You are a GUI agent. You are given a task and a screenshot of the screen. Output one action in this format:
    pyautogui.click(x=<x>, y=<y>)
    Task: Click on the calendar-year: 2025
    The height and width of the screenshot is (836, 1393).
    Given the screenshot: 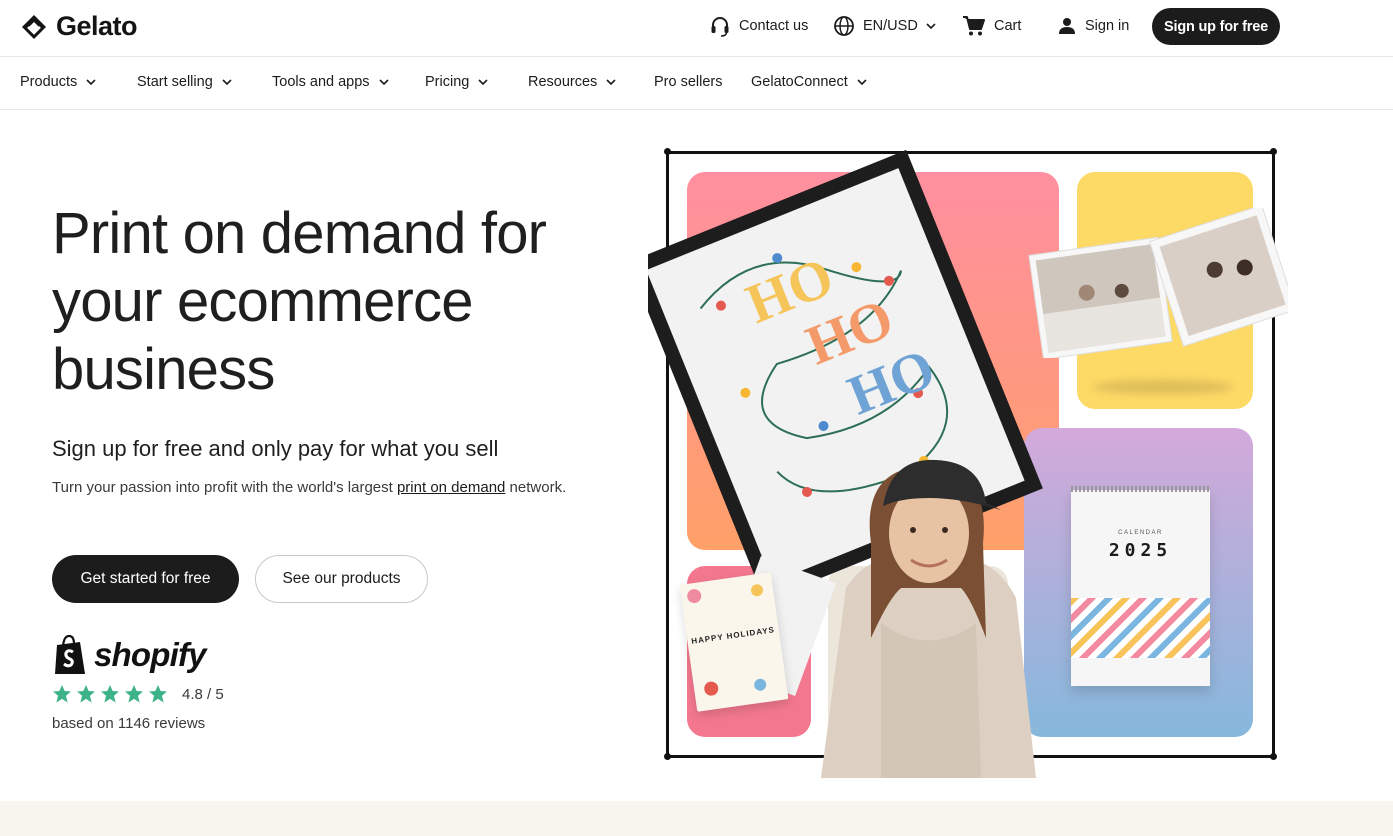 What is the action you would take?
    pyautogui.click(x=1140, y=550)
    